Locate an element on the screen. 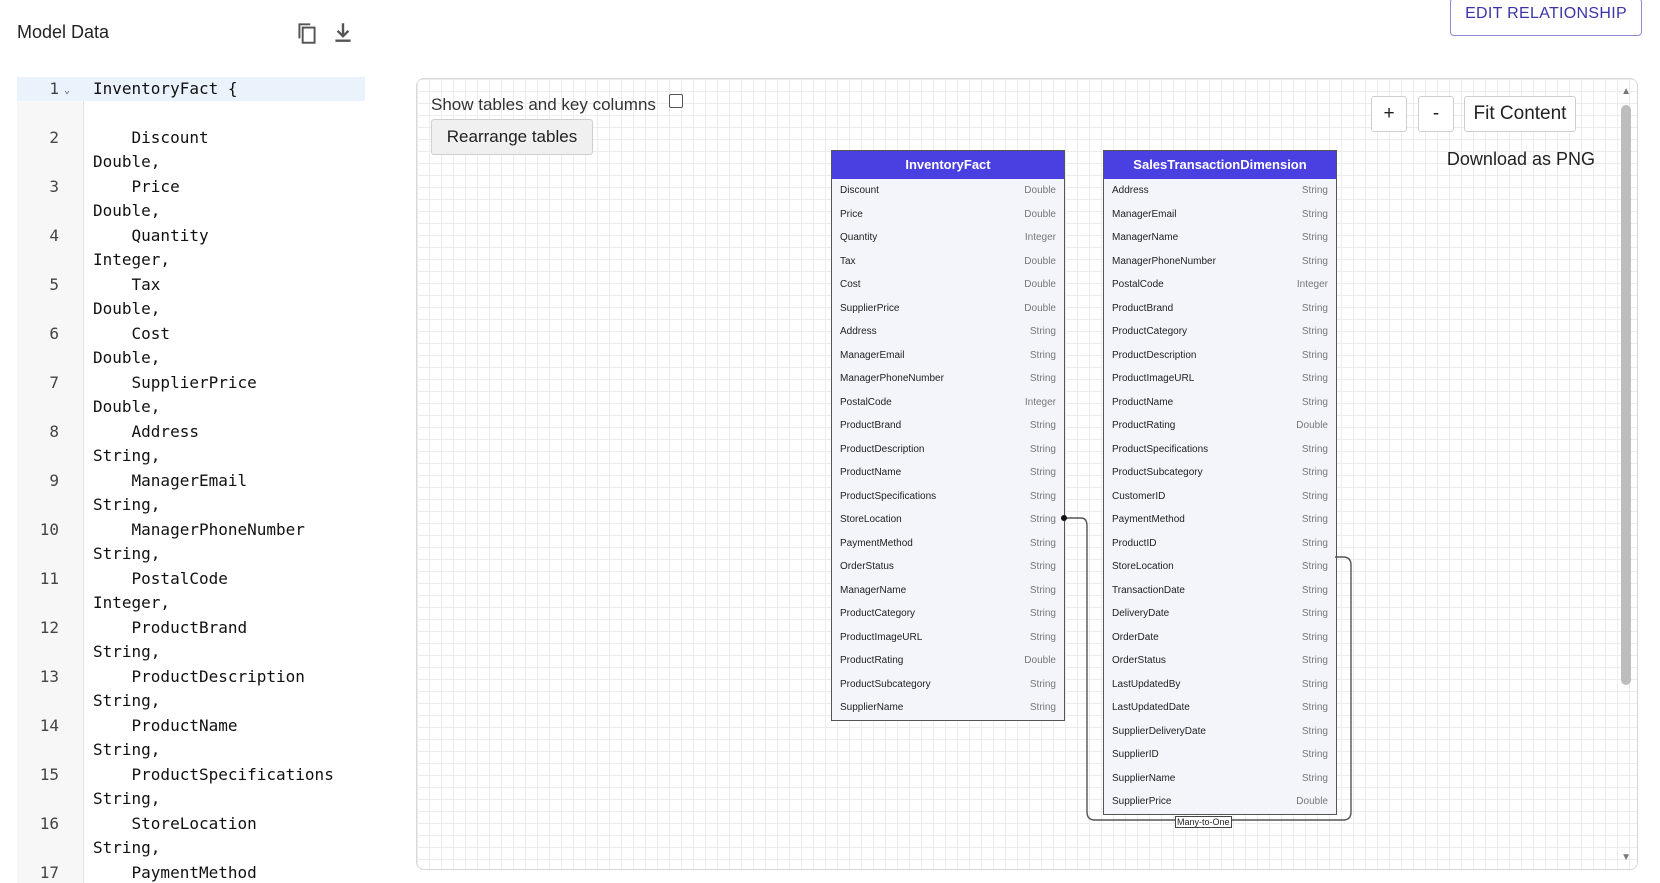  table-column-row: Discount Double is located at coordinates (948, 191).